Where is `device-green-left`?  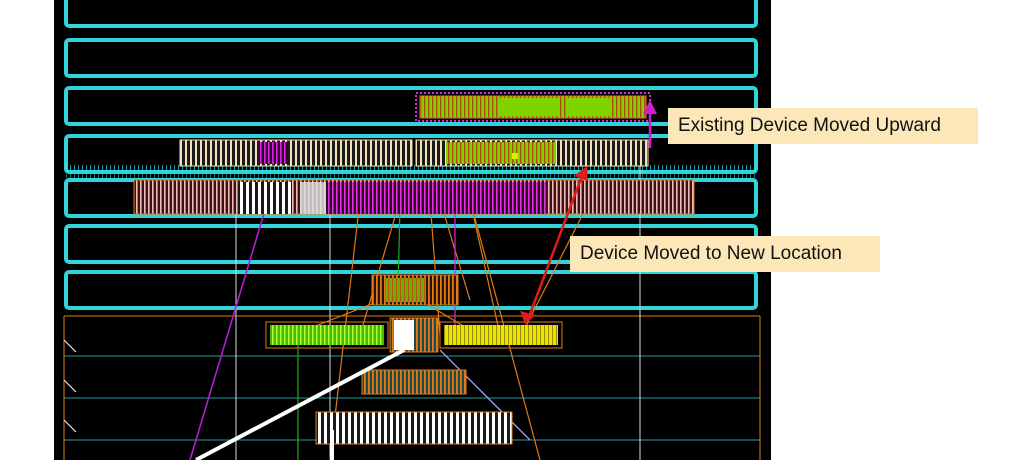 device-green-left is located at coordinates (327, 335).